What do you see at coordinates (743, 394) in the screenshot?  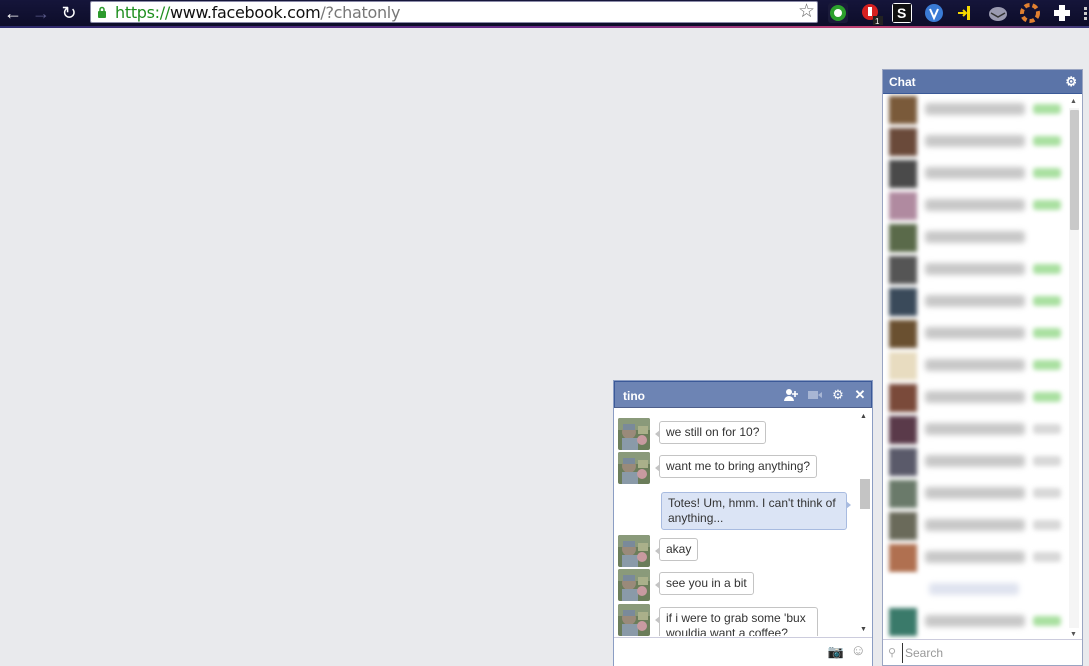 I see `chat-window-header: tino ⚙ ✕` at bounding box center [743, 394].